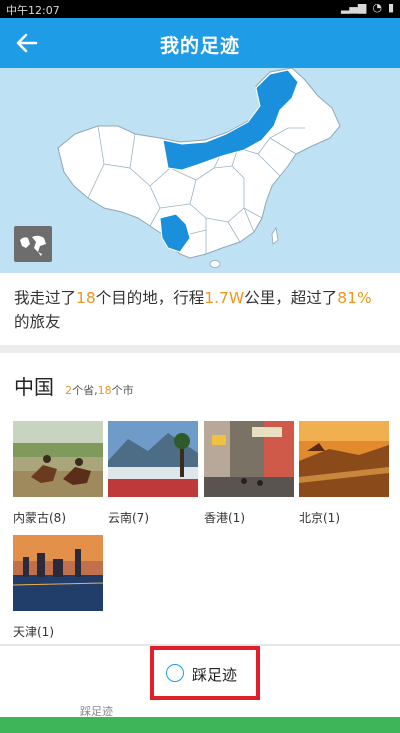  I want to click on place-tile-yunnan: 云南(7), so click(153, 473).